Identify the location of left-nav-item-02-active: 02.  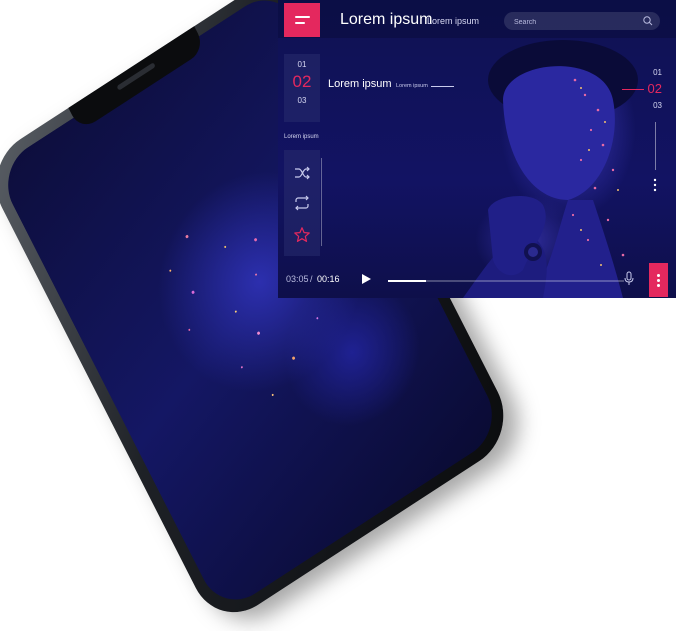
(302, 82).